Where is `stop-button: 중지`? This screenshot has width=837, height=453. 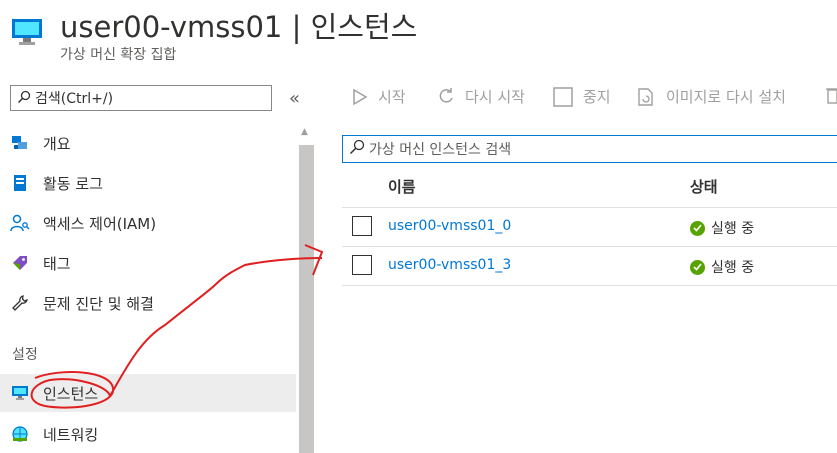
stop-button: 중지 is located at coordinates (582, 96).